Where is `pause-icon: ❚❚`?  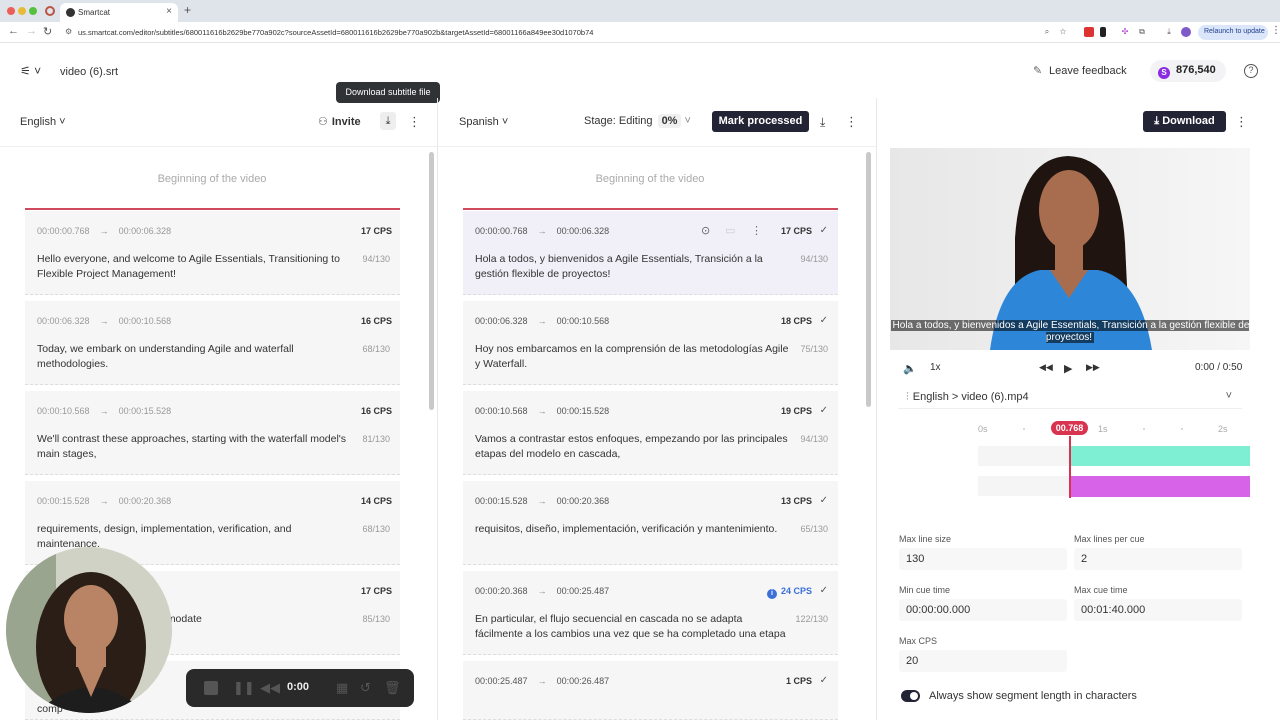
pause-icon: ❚❚ is located at coordinates (244, 688).